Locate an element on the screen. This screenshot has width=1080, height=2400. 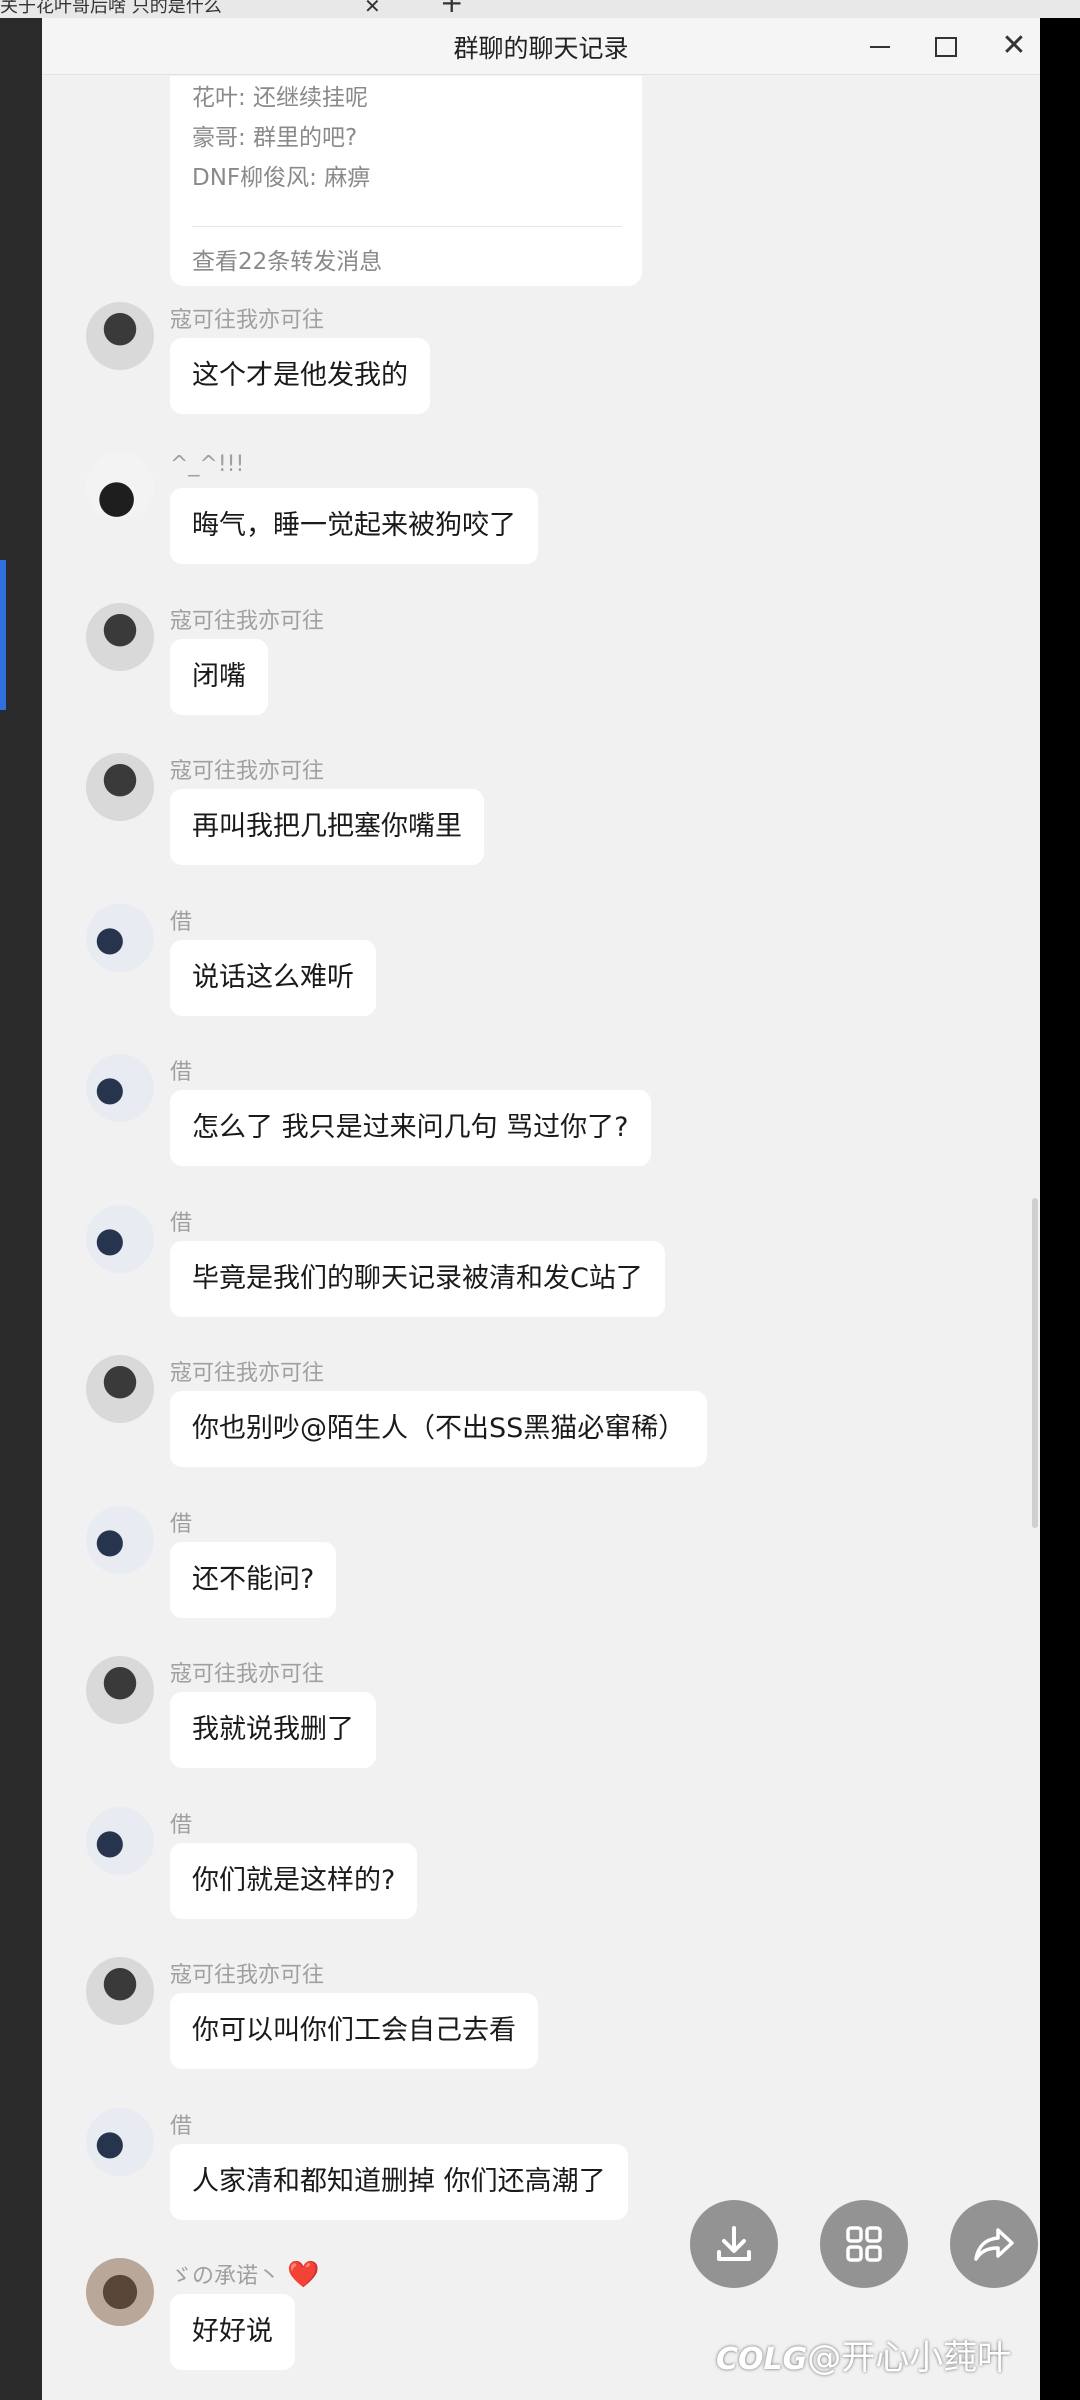
message-row: 借 还不能问? is located at coordinates (541, 1581).